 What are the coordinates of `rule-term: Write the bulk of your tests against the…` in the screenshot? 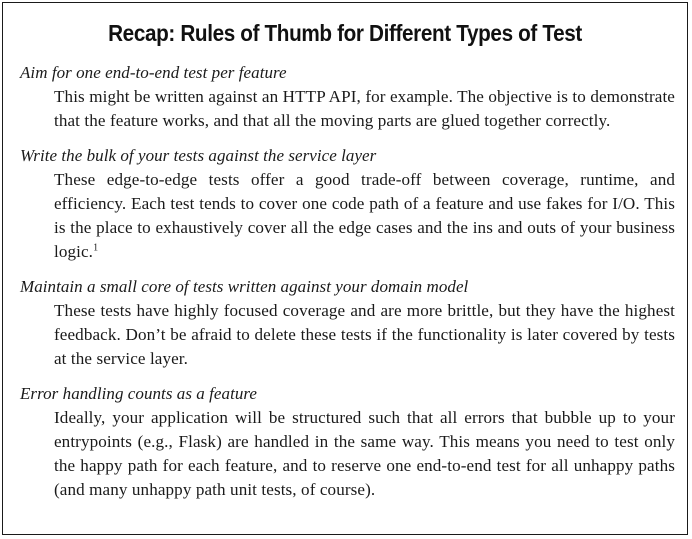 It's located at (198, 155).